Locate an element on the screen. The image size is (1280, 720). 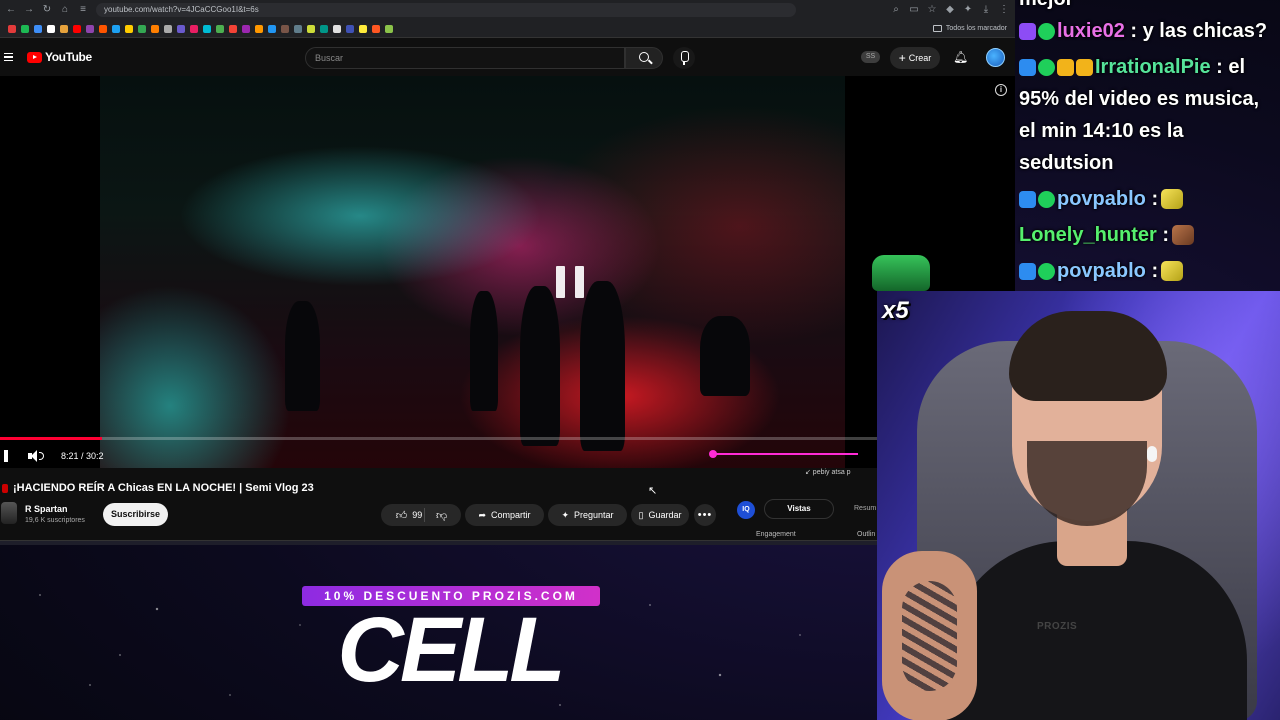
zoom-icon: ⌕ is located at coordinates (896, 10).